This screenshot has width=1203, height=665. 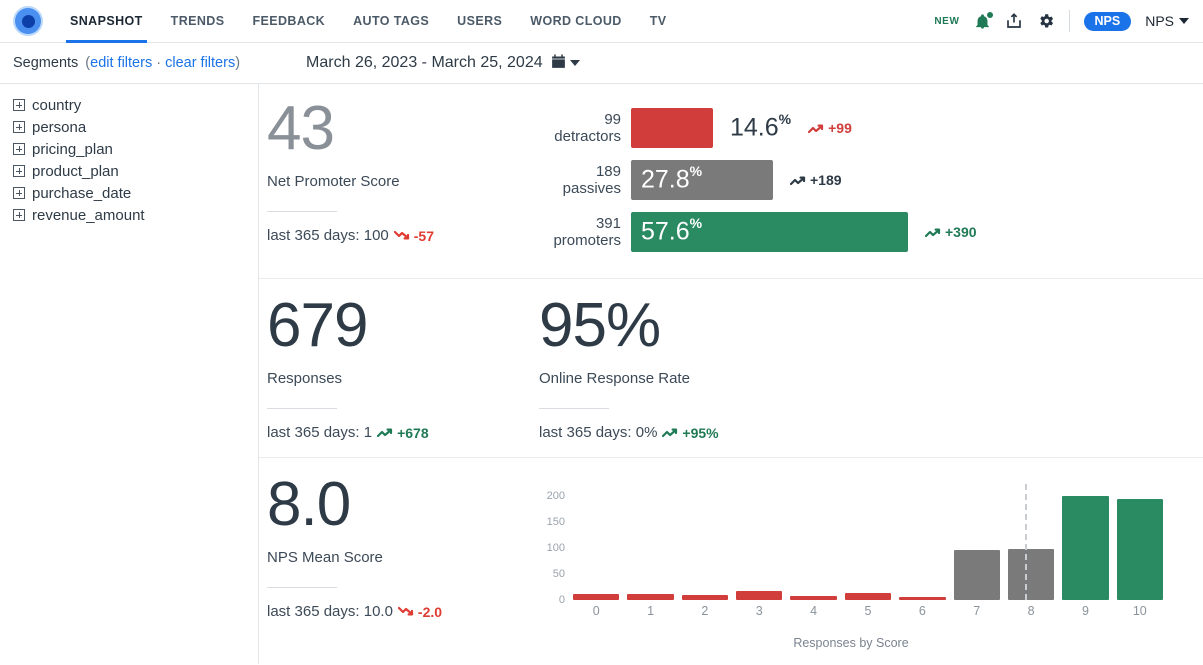 I want to click on chart-y-axis: 0 50 100 150 200, so click(x=548, y=543).